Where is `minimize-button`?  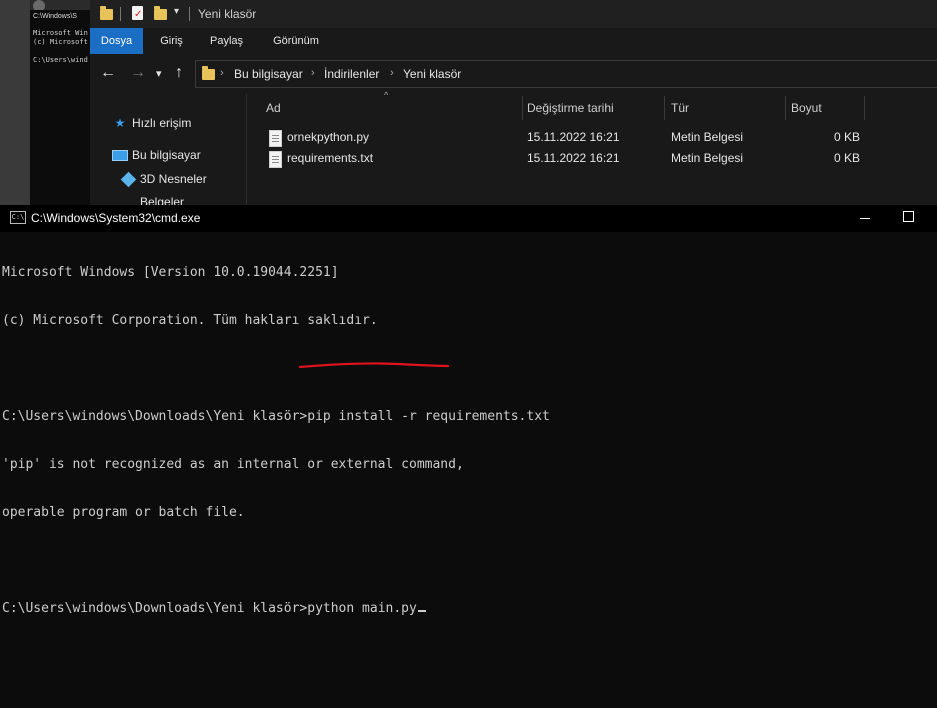
minimize-button is located at coordinates (865, 218).